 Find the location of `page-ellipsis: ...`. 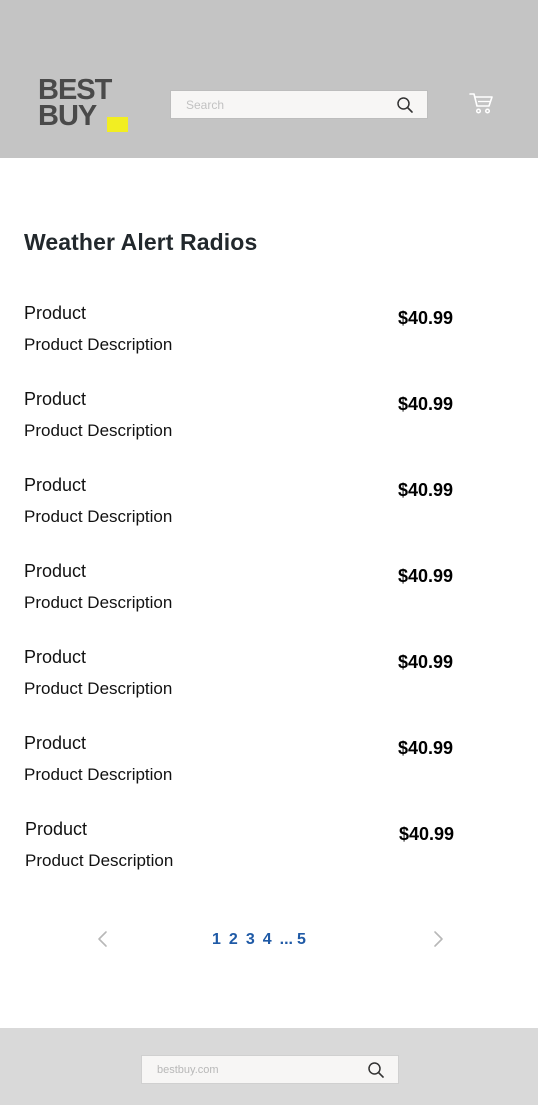

page-ellipsis: ... is located at coordinates (286, 939).